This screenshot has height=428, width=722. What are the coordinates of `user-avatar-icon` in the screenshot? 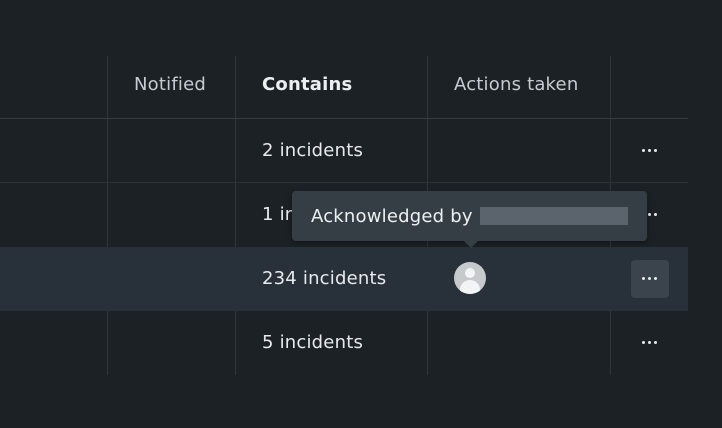 It's located at (470, 278).